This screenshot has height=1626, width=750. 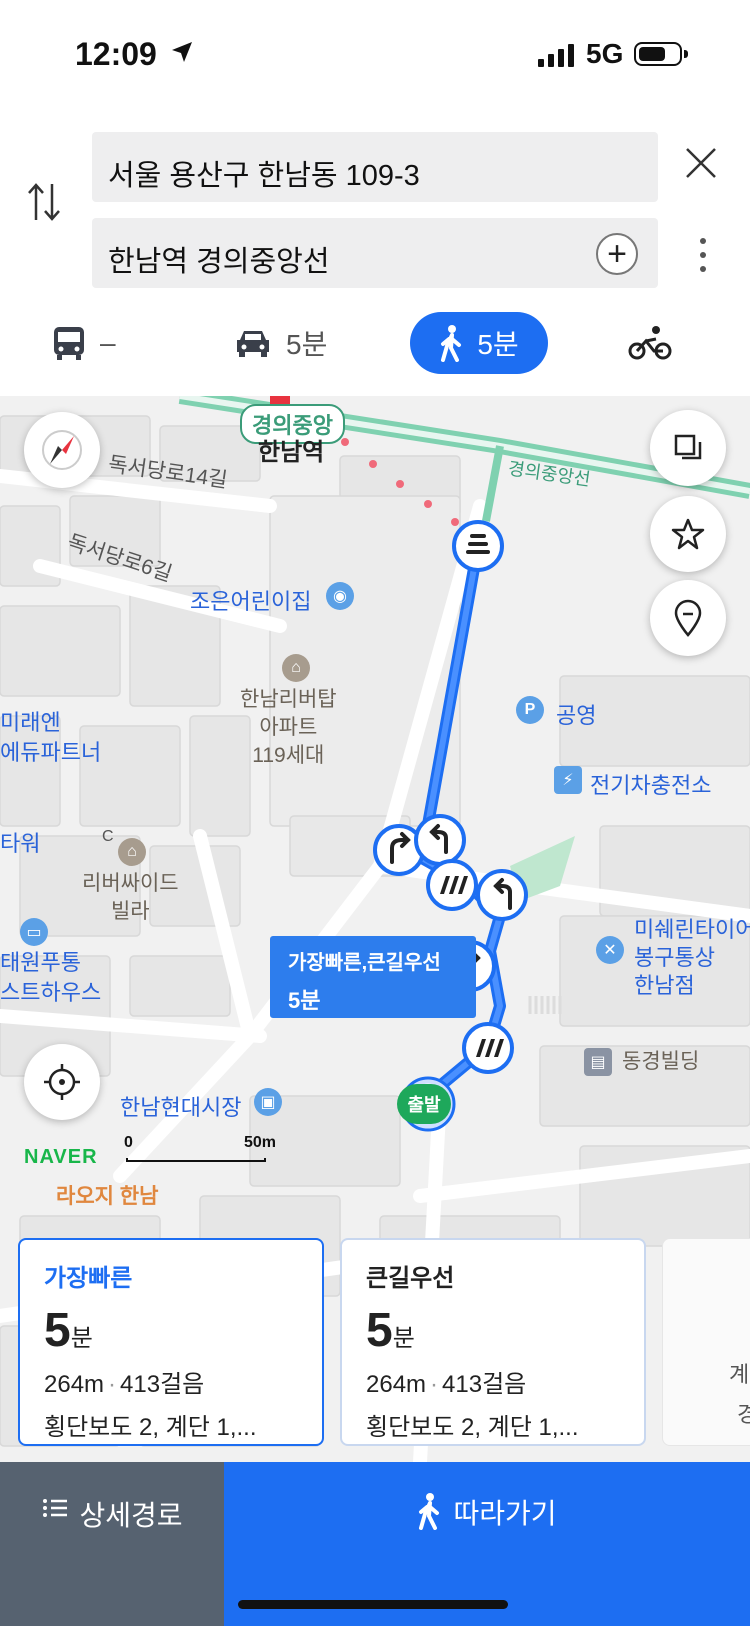 I want to click on layers-icon, so click(x=688, y=447).